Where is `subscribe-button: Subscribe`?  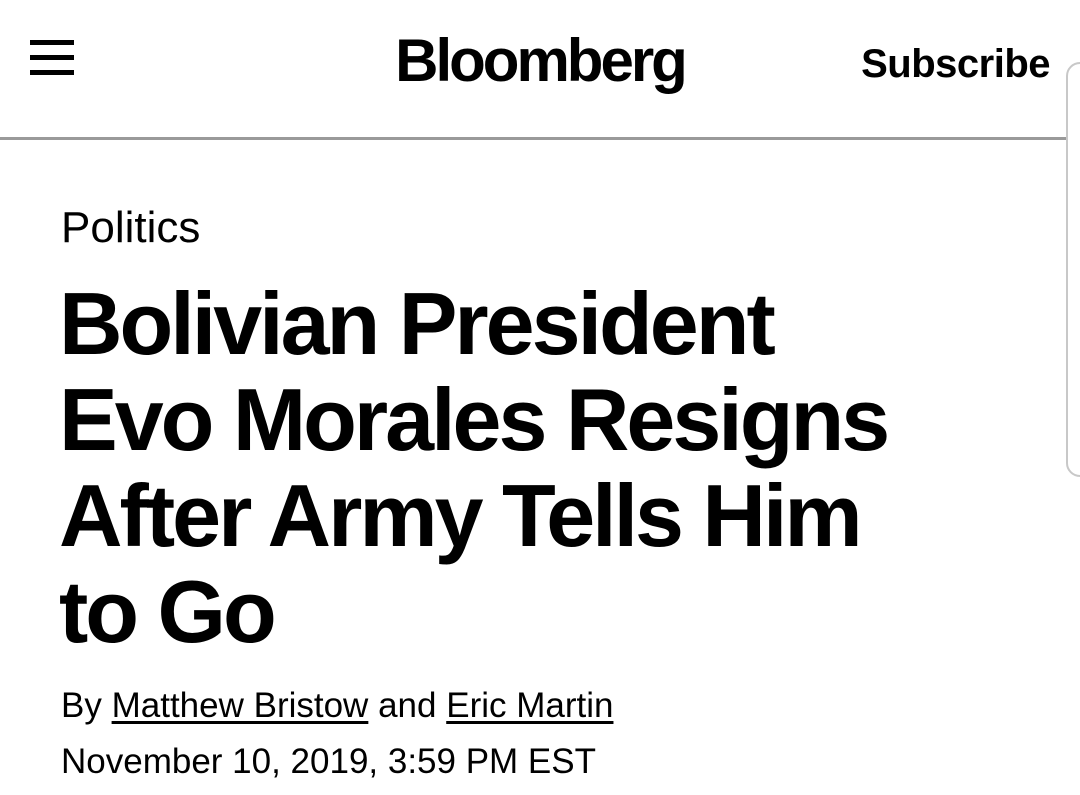
subscribe-button: Subscribe is located at coordinates (955, 64).